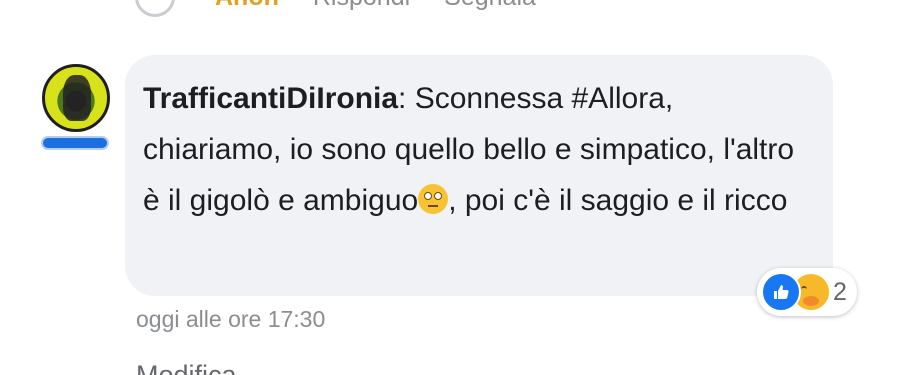 The image size is (900, 375). What do you see at coordinates (618, 200) in the screenshot?
I see `comment-text-part2: , poi c'è il saggio e il ricco` at bounding box center [618, 200].